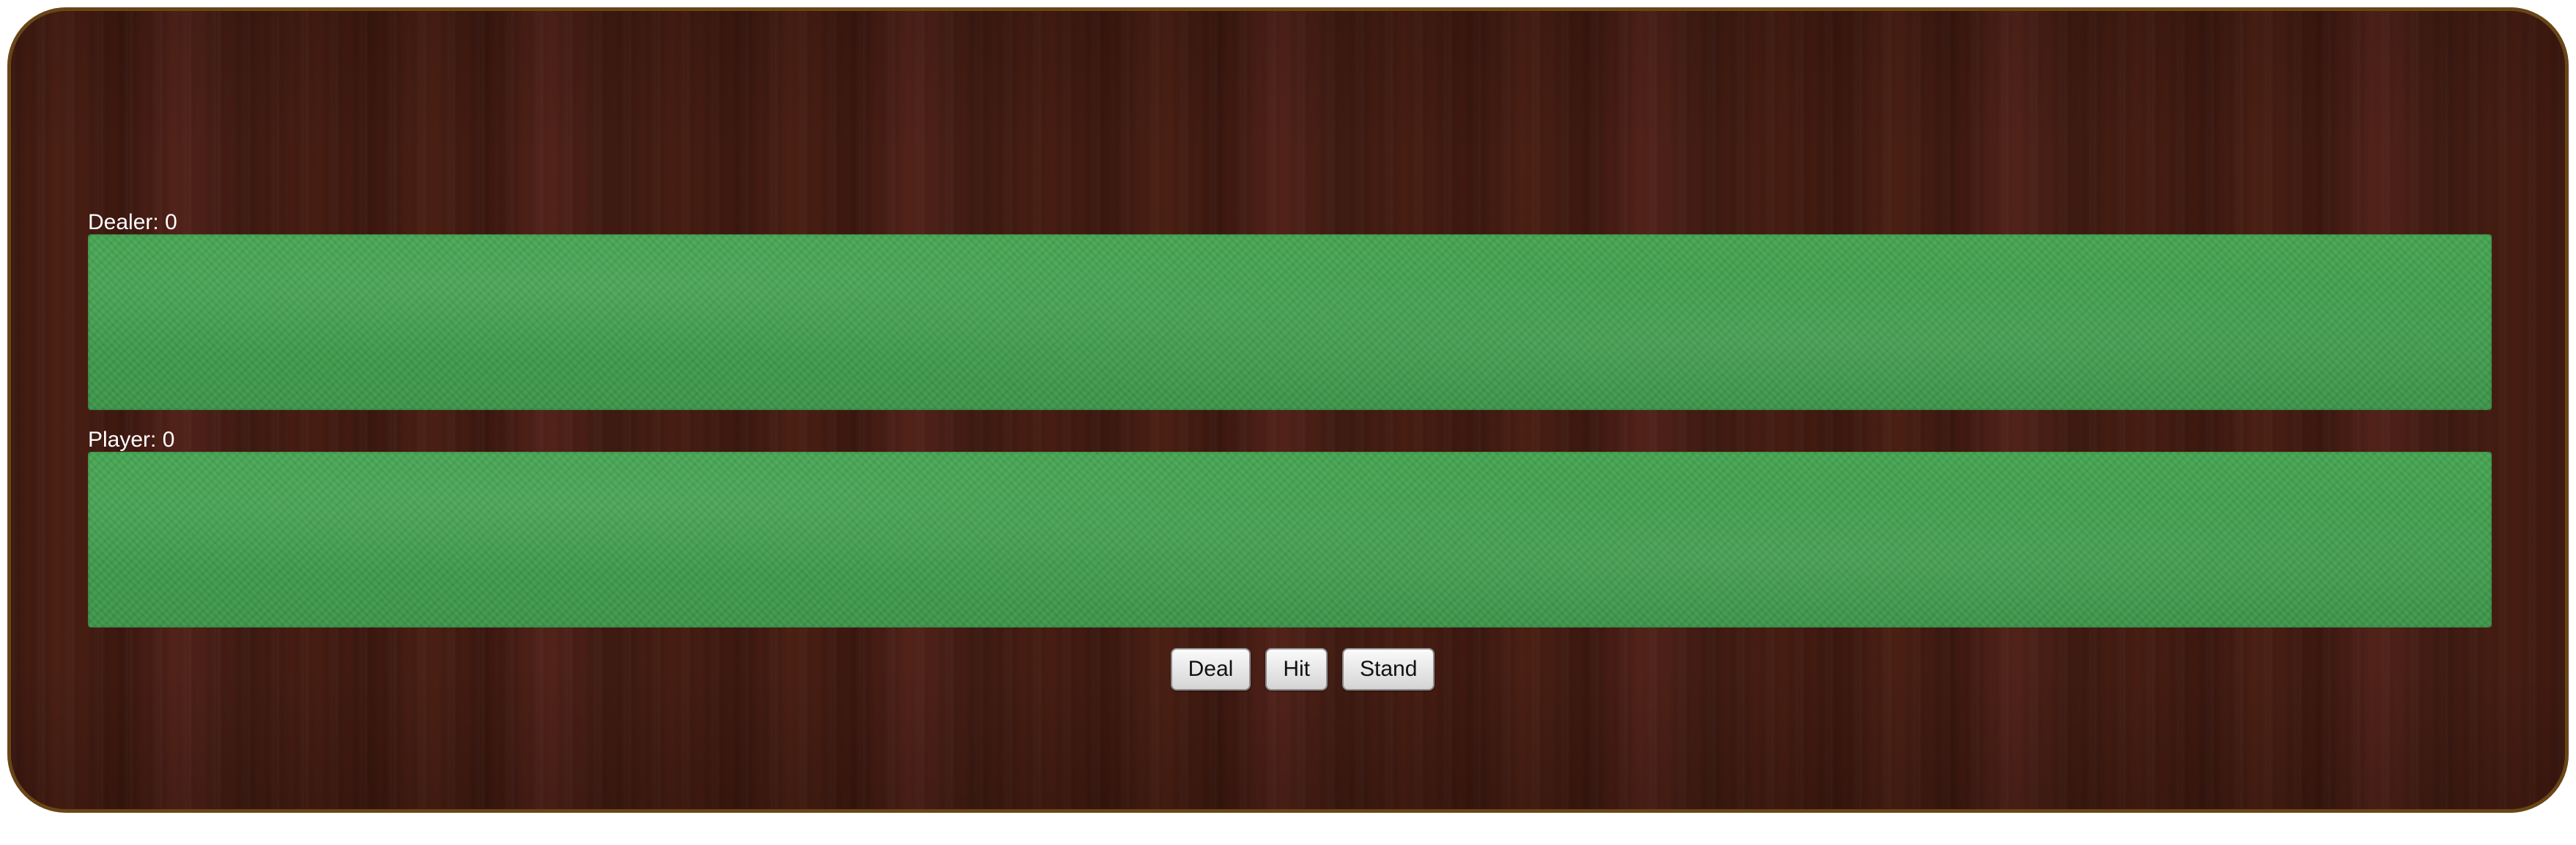 The image size is (2576, 845). I want to click on dealer-label-text: Dealer:, so click(123, 222).